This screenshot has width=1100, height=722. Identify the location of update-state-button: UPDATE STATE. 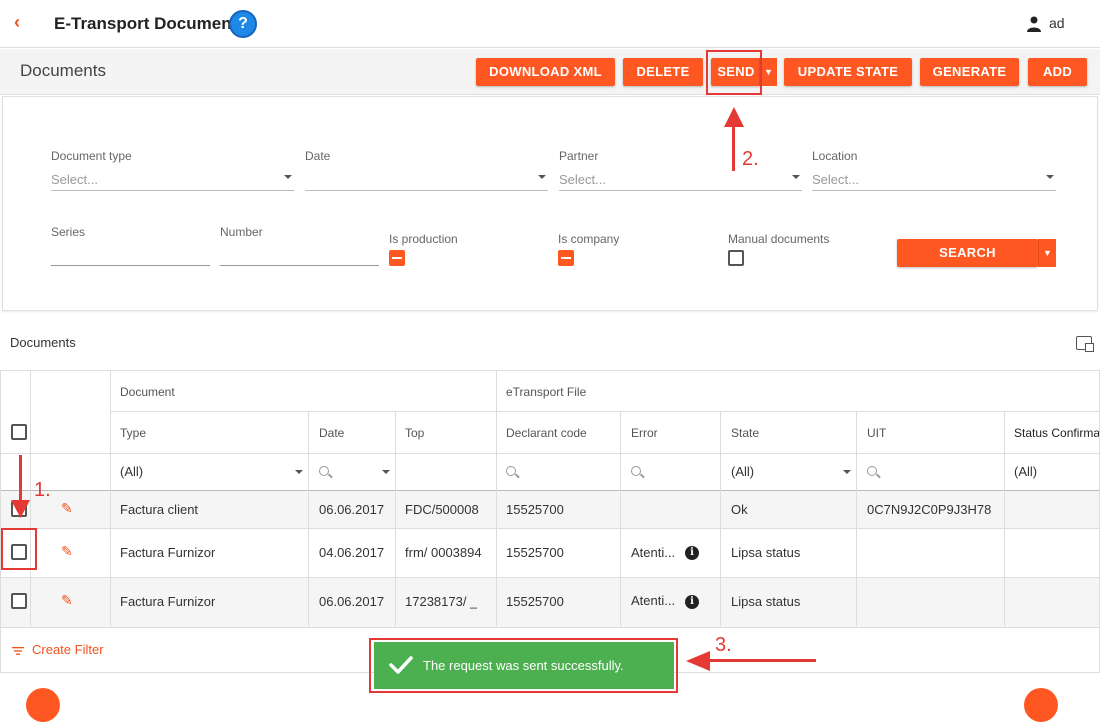
(848, 72).